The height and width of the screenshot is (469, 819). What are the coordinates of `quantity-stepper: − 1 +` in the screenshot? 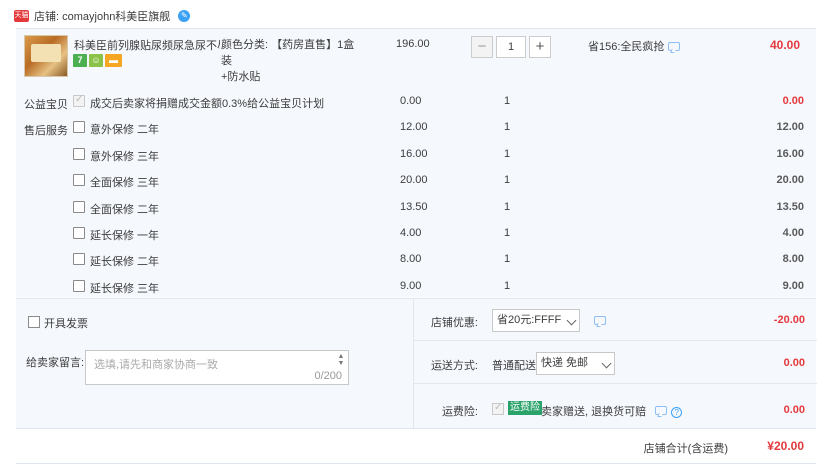 It's located at (511, 47).